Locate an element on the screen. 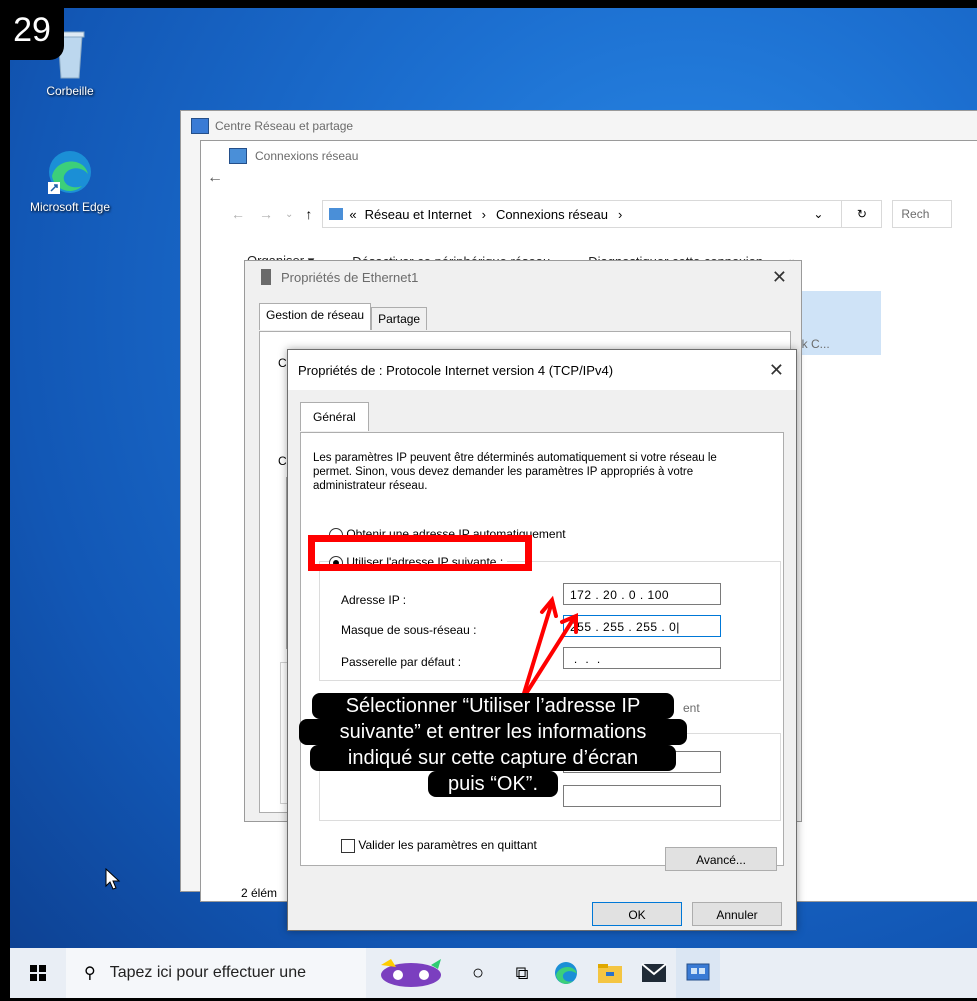 This screenshot has height=1001, width=977. desktop-icon-edge: Microsoft Edge is located at coordinates (70, 181).